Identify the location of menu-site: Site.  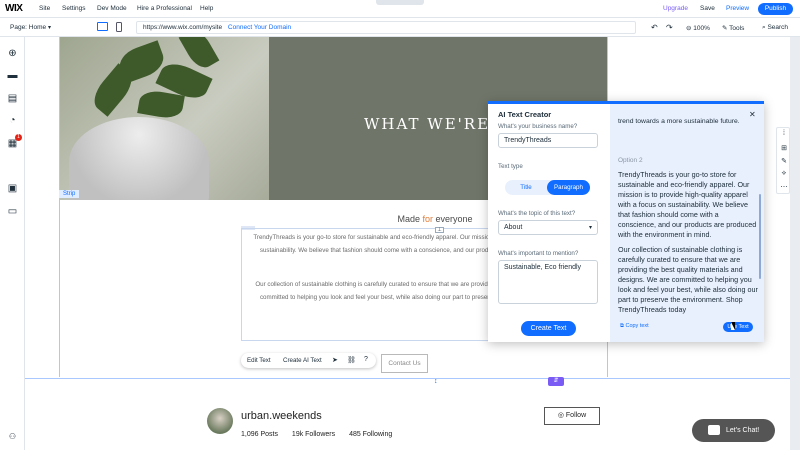
(44, 8).